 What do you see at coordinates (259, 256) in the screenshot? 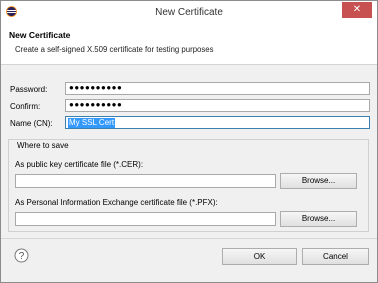
I see `ok-button: OK` at bounding box center [259, 256].